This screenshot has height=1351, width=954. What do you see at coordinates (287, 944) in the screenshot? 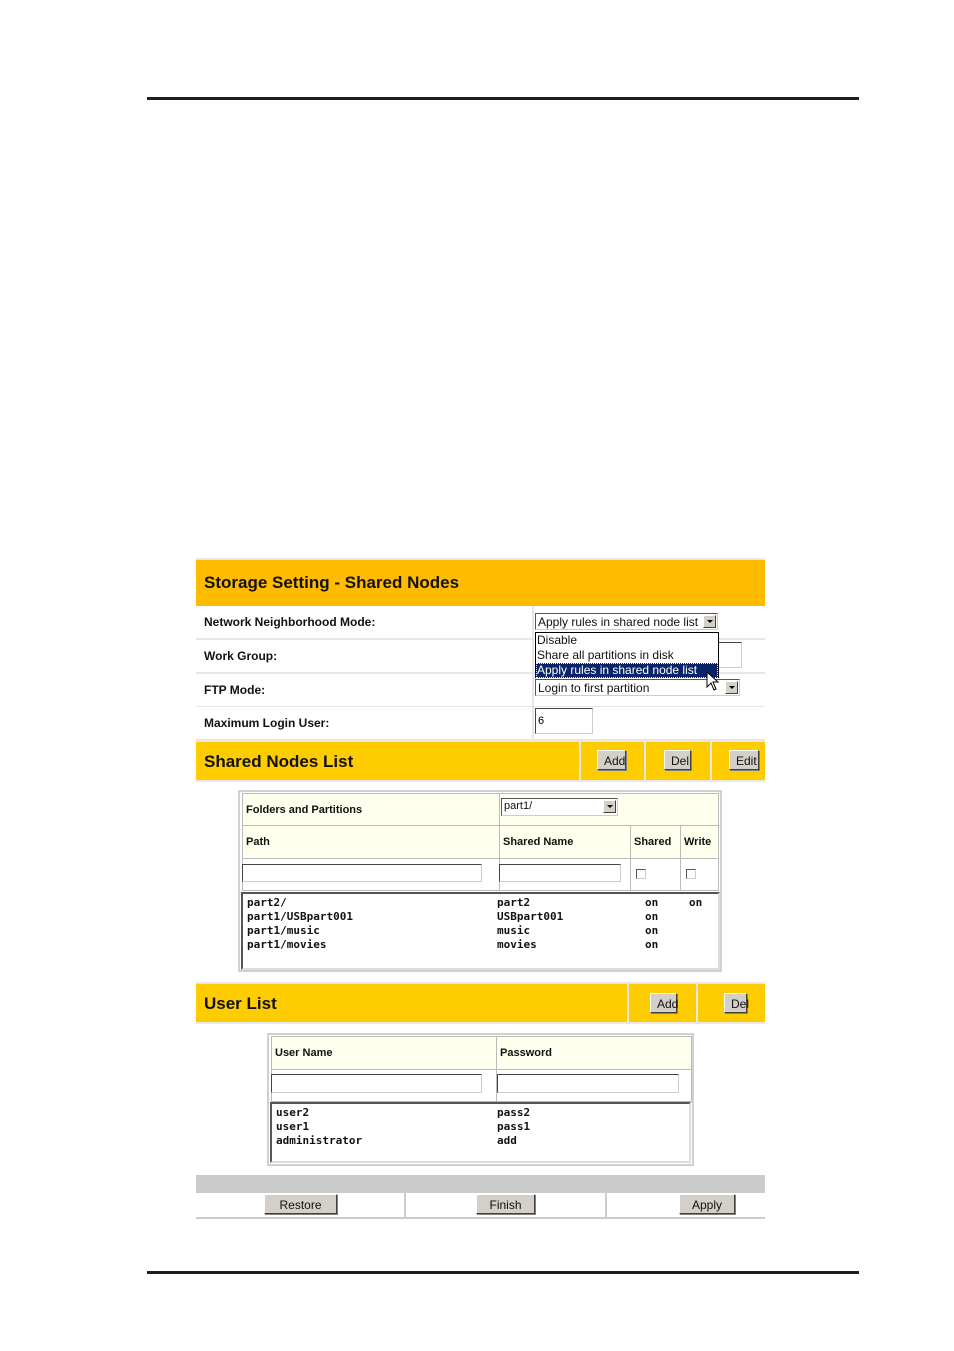
I see `node-path: part1/movies` at bounding box center [287, 944].